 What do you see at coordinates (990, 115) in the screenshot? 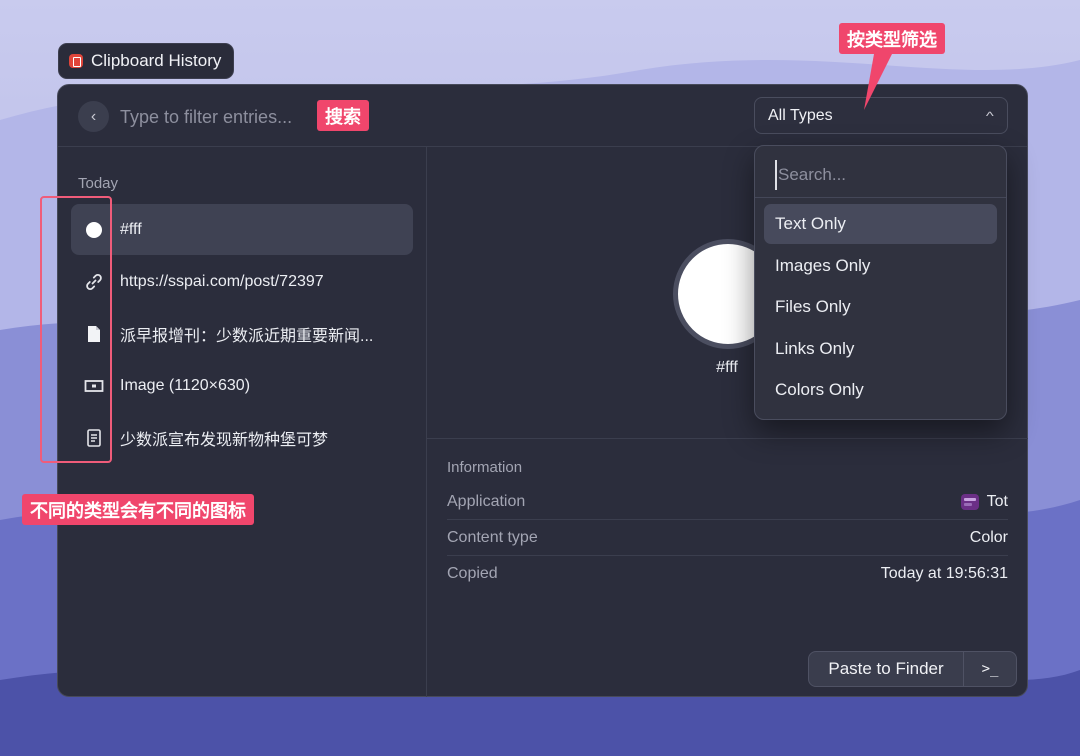
I see `chevron-up-icon: ^` at bounding box center [990, 115].